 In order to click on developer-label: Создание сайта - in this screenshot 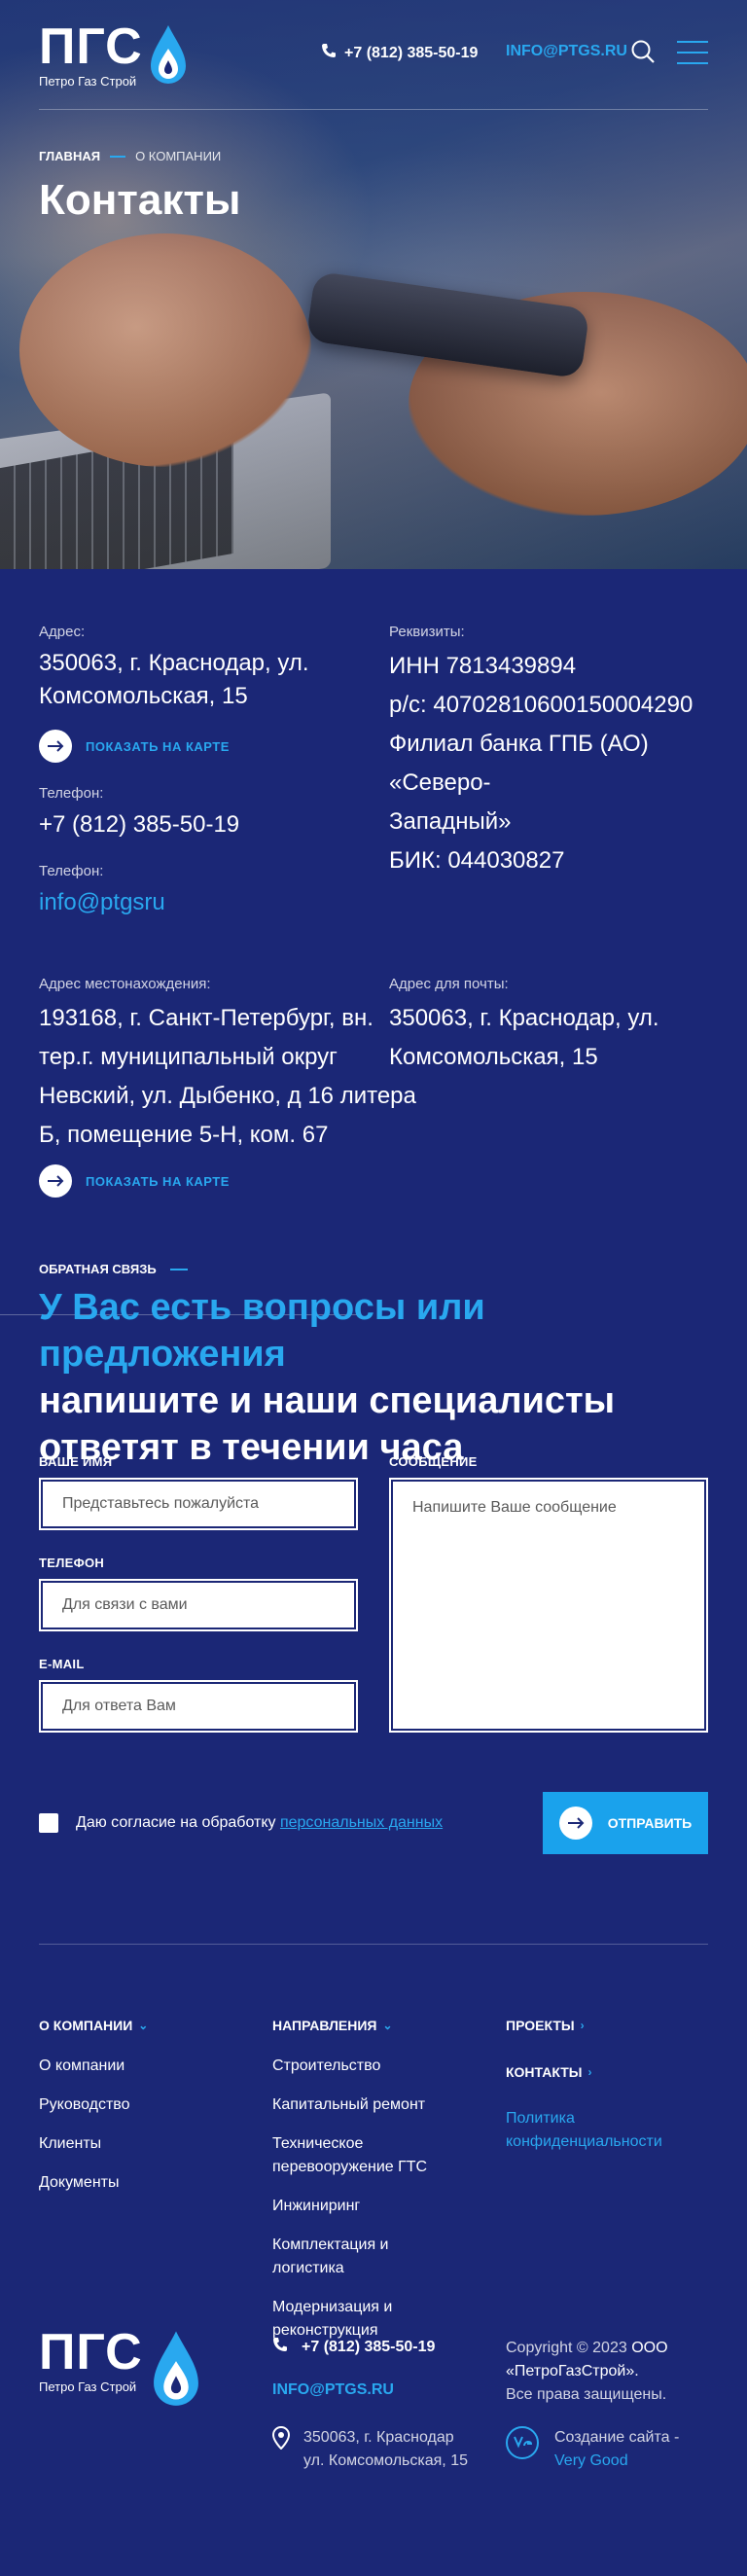, I will do `click(617, 2437)`.